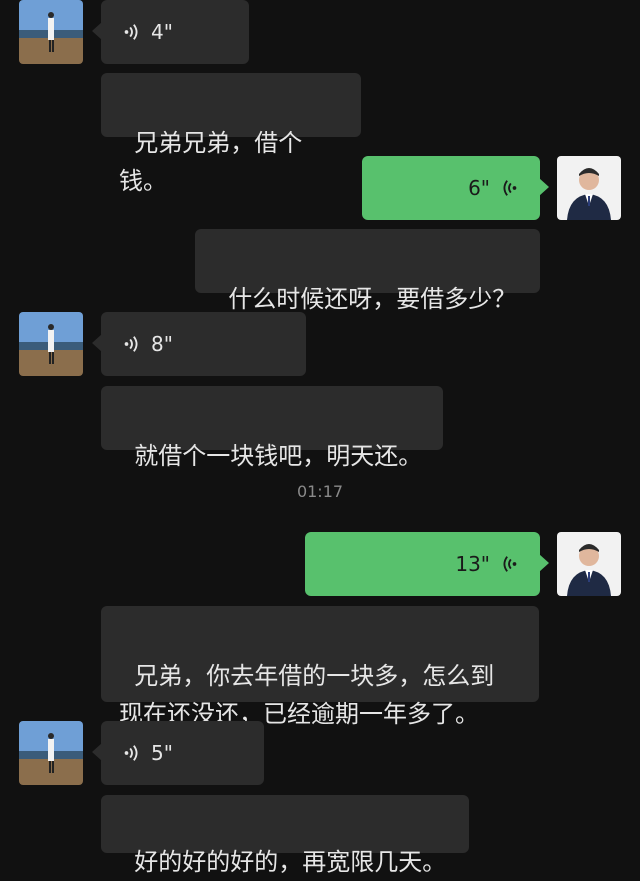 This screenshot has width=640, height=881. What do you see at coordinates (427, 564) in the screenshot?
I see `voice-message: 13"` at bounding box center [427, 564].